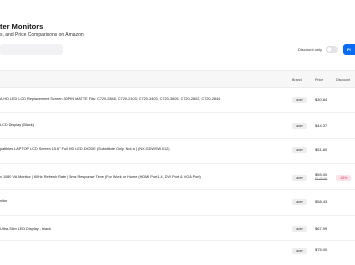 The height and width of the screenshot is (265, 355). Describe the element at coordinates (343, 178) in the screenshot. I see `discount-badge: -63%` at that location.